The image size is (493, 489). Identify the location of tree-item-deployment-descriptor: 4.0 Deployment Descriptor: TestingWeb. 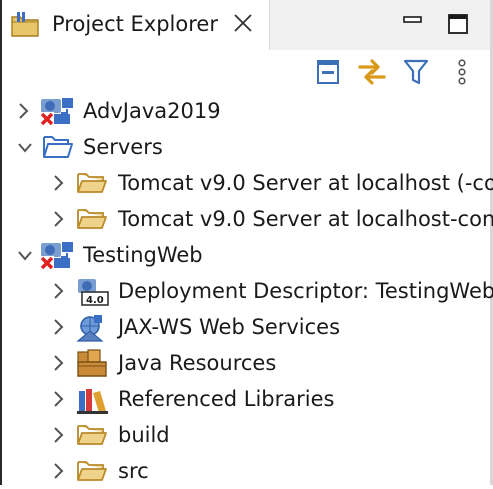
(247, 292).